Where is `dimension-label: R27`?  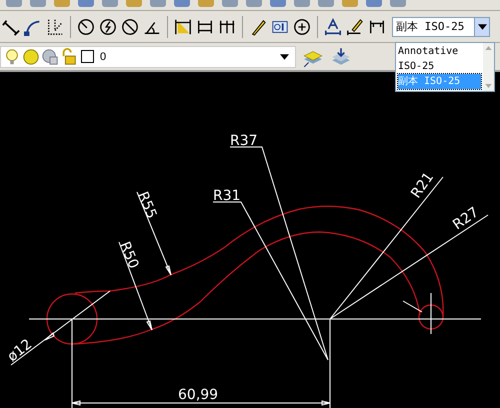
dimension-label: R27 is located at coordinates (466, 219).